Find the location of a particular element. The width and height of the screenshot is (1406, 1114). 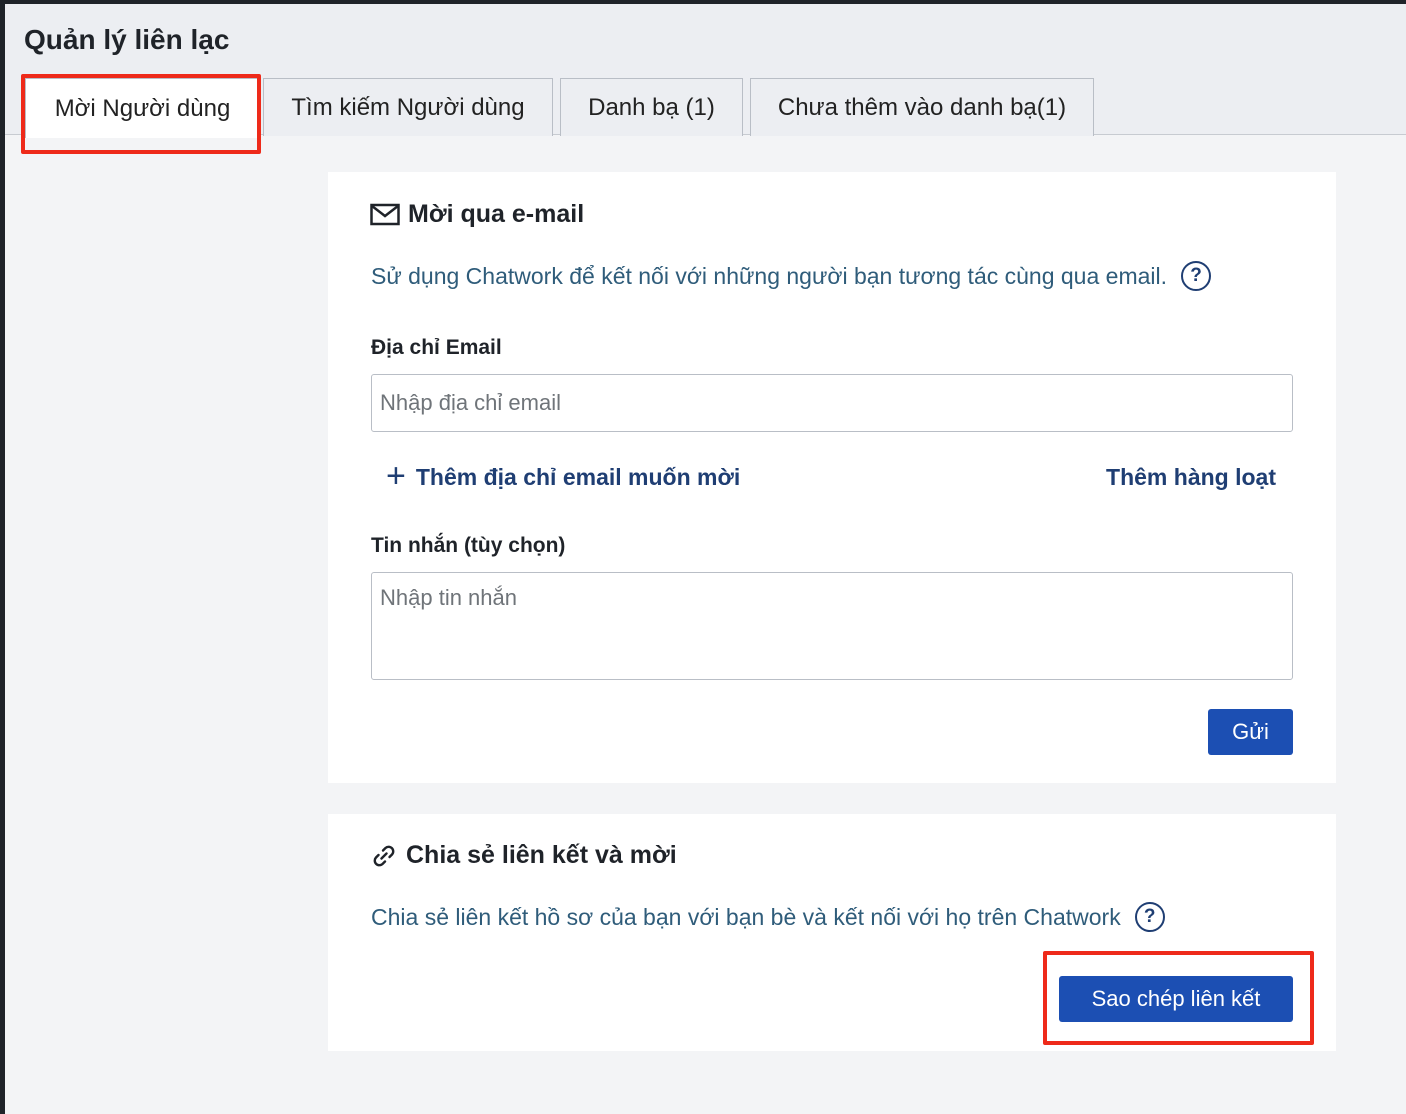

tab-label: Danh bạ (1) is located at coordinates (651, 107).